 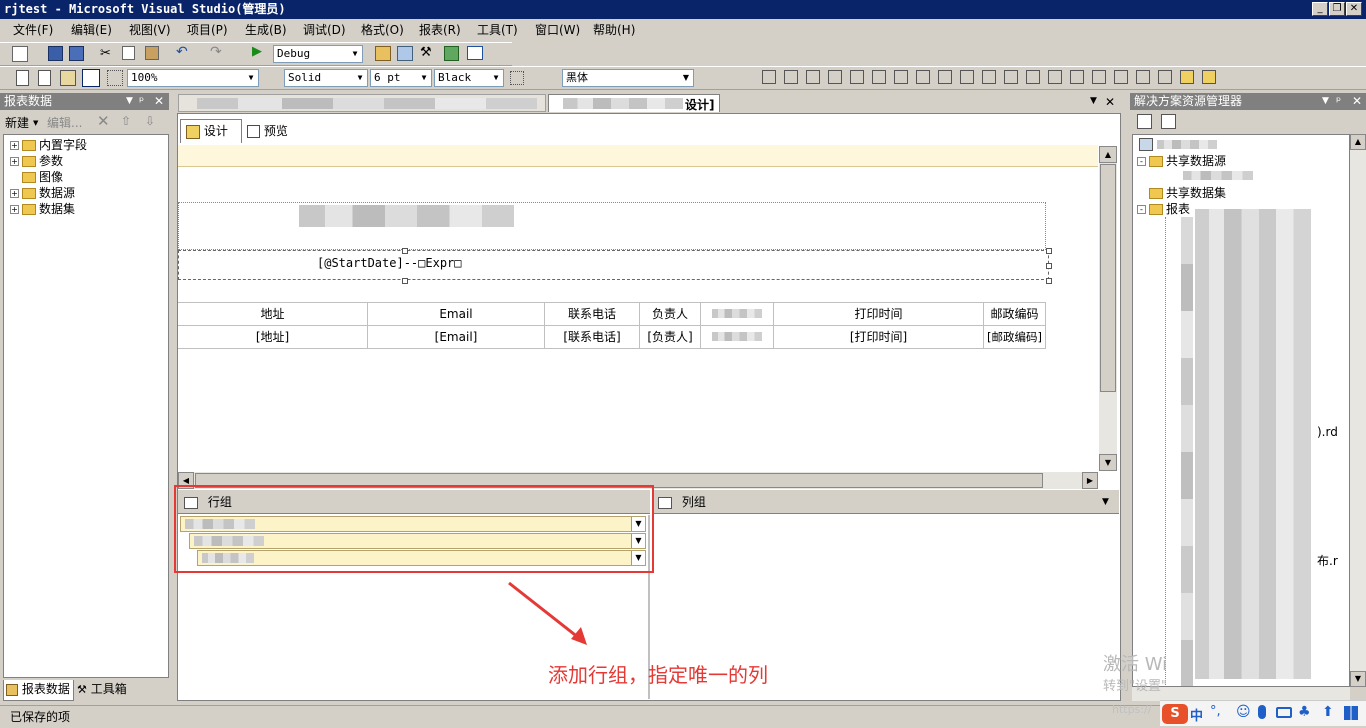 I want to click on scroll-thumb, so click(x=1108, y=278).